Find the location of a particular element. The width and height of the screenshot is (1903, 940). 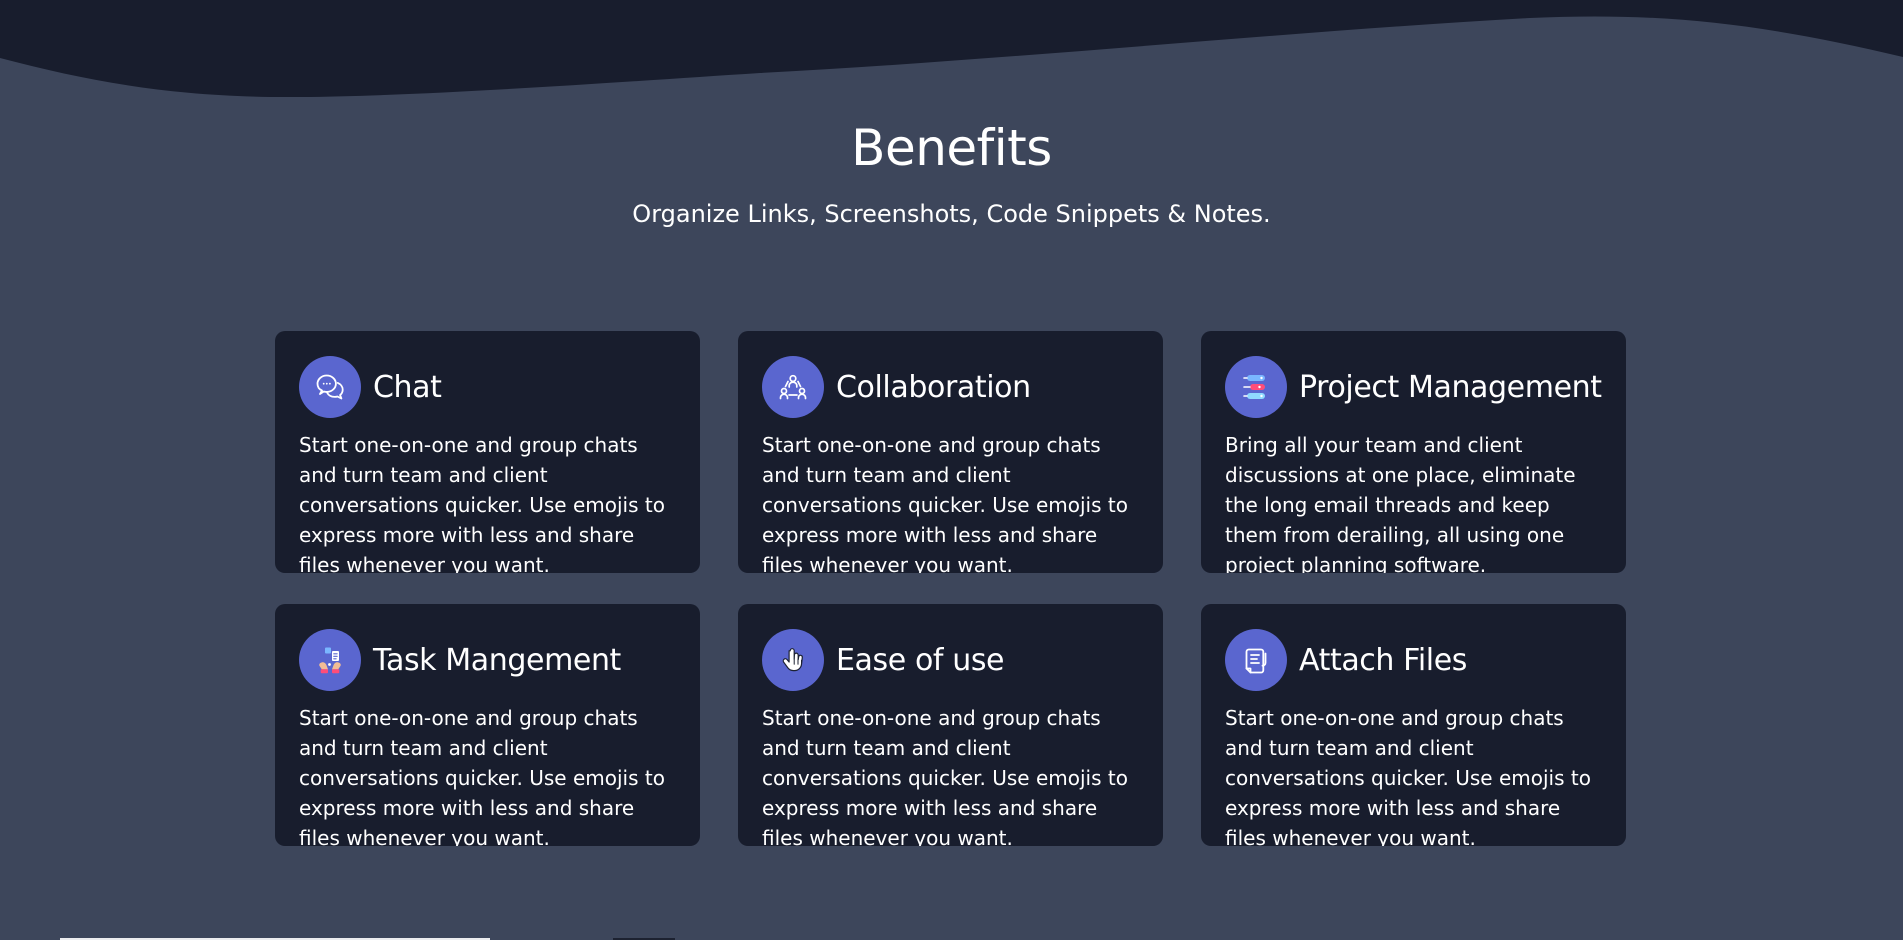

page-title: Benefits is located at coordinates (951, 148).